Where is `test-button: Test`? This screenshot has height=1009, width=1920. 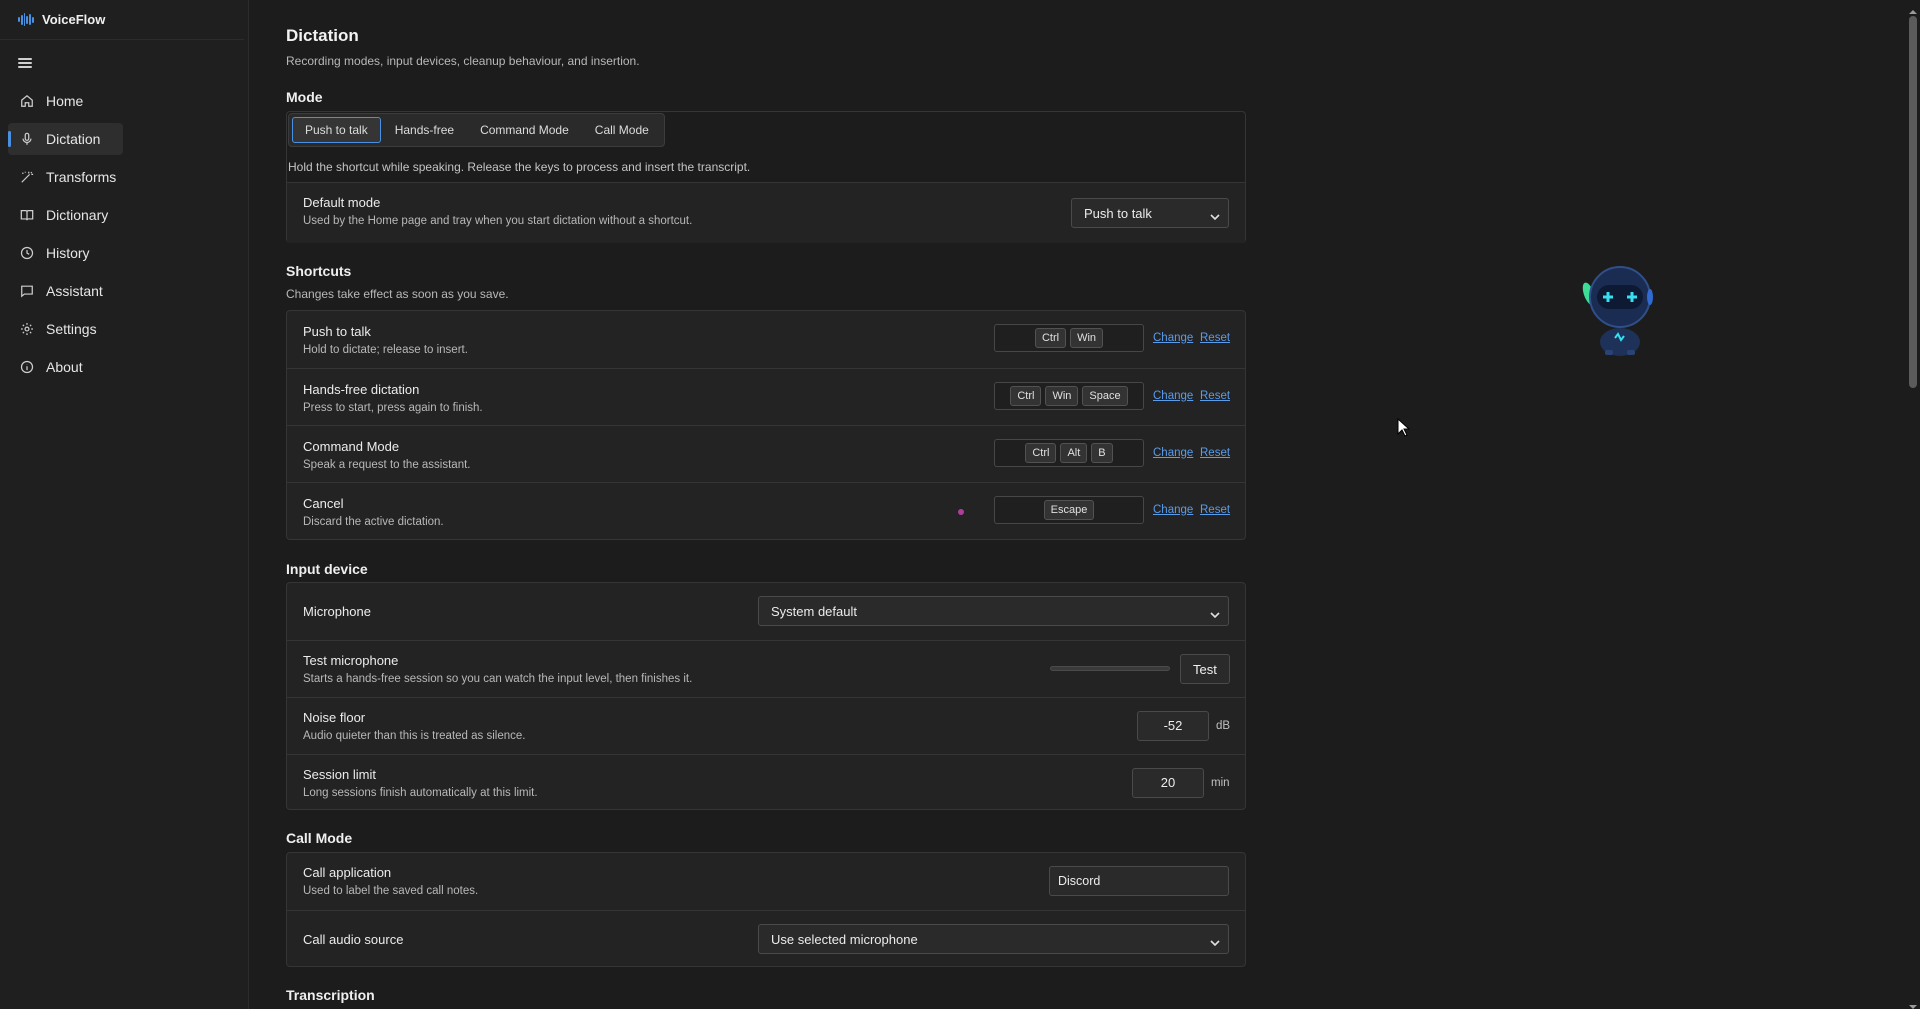 test-button: Test is located at coordinates (1205, 669).